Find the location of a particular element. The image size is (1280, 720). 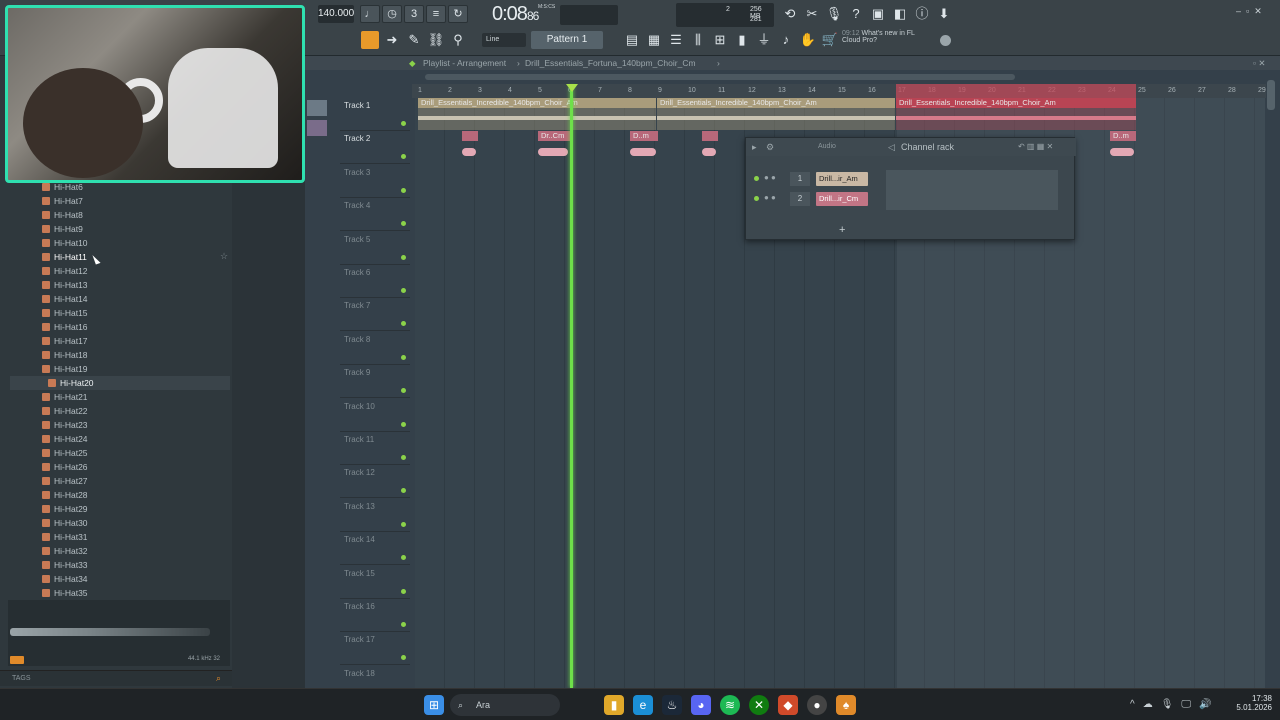

tuning-icon: ♪ is located at coordinates (786, 40).